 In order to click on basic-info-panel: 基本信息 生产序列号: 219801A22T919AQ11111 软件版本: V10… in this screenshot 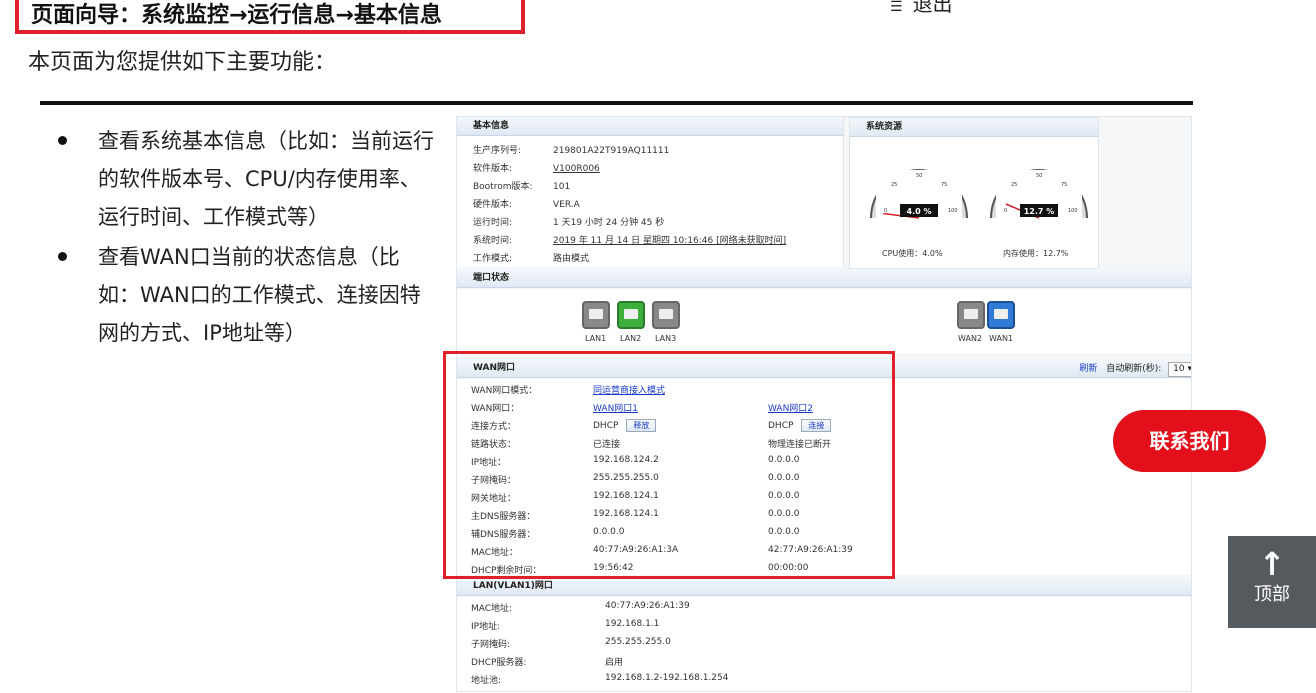, I will do `click(650, 192)`.